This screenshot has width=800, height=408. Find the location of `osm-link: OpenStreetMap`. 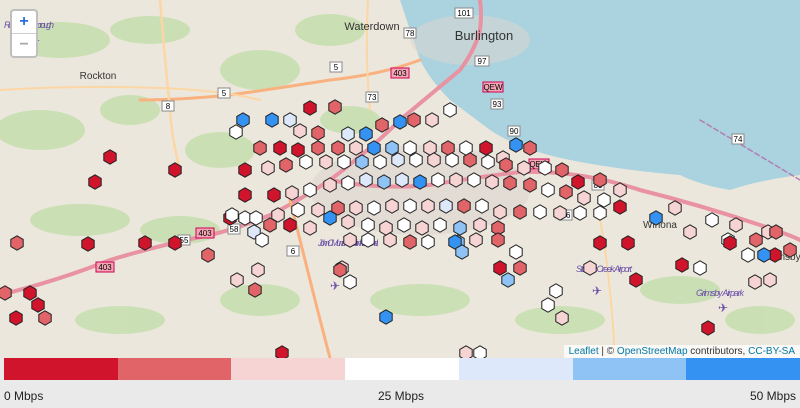

osm-link: OpenStreetMap is located at coordinates (652, 351).